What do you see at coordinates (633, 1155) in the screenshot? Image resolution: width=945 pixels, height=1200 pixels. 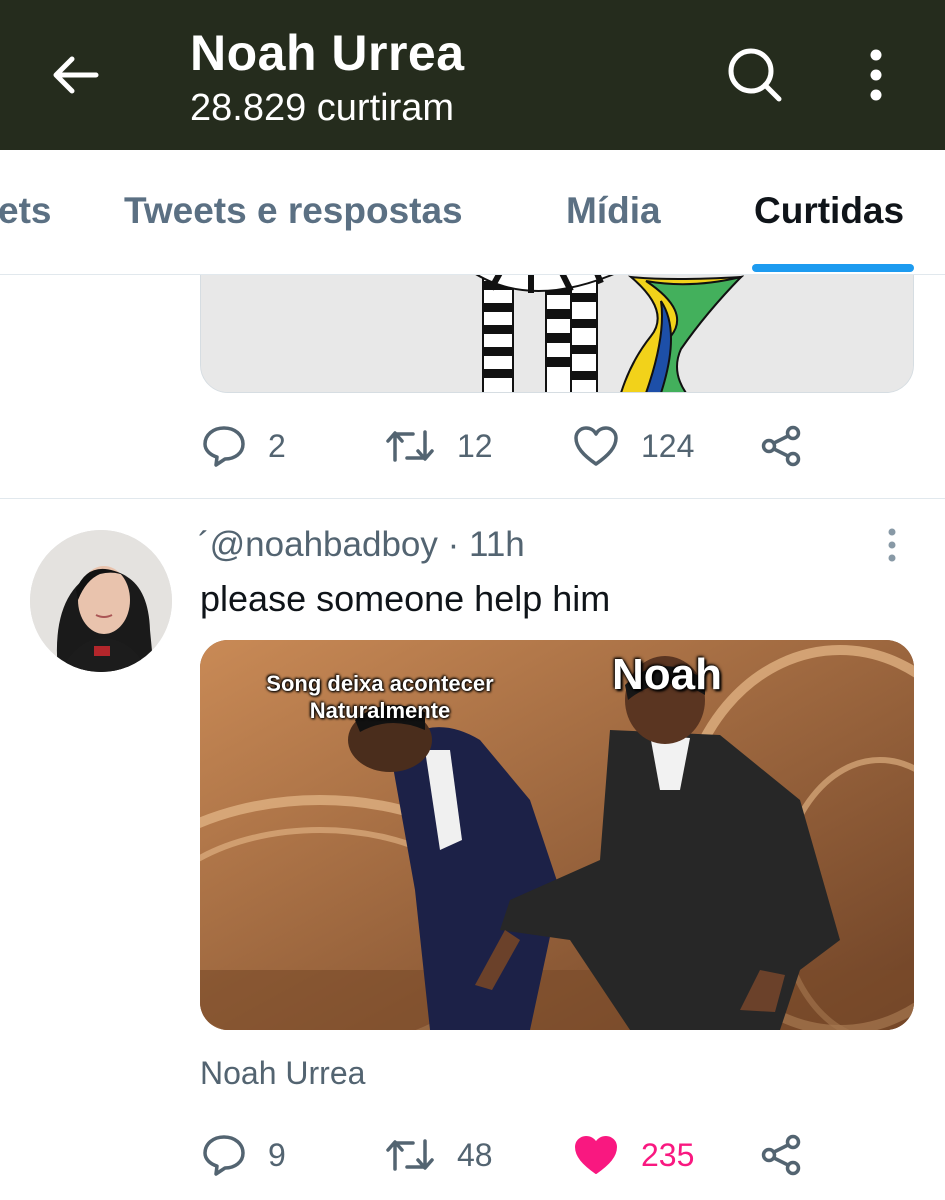 I see `like-button: 235` at bounding box center [633, 1155].